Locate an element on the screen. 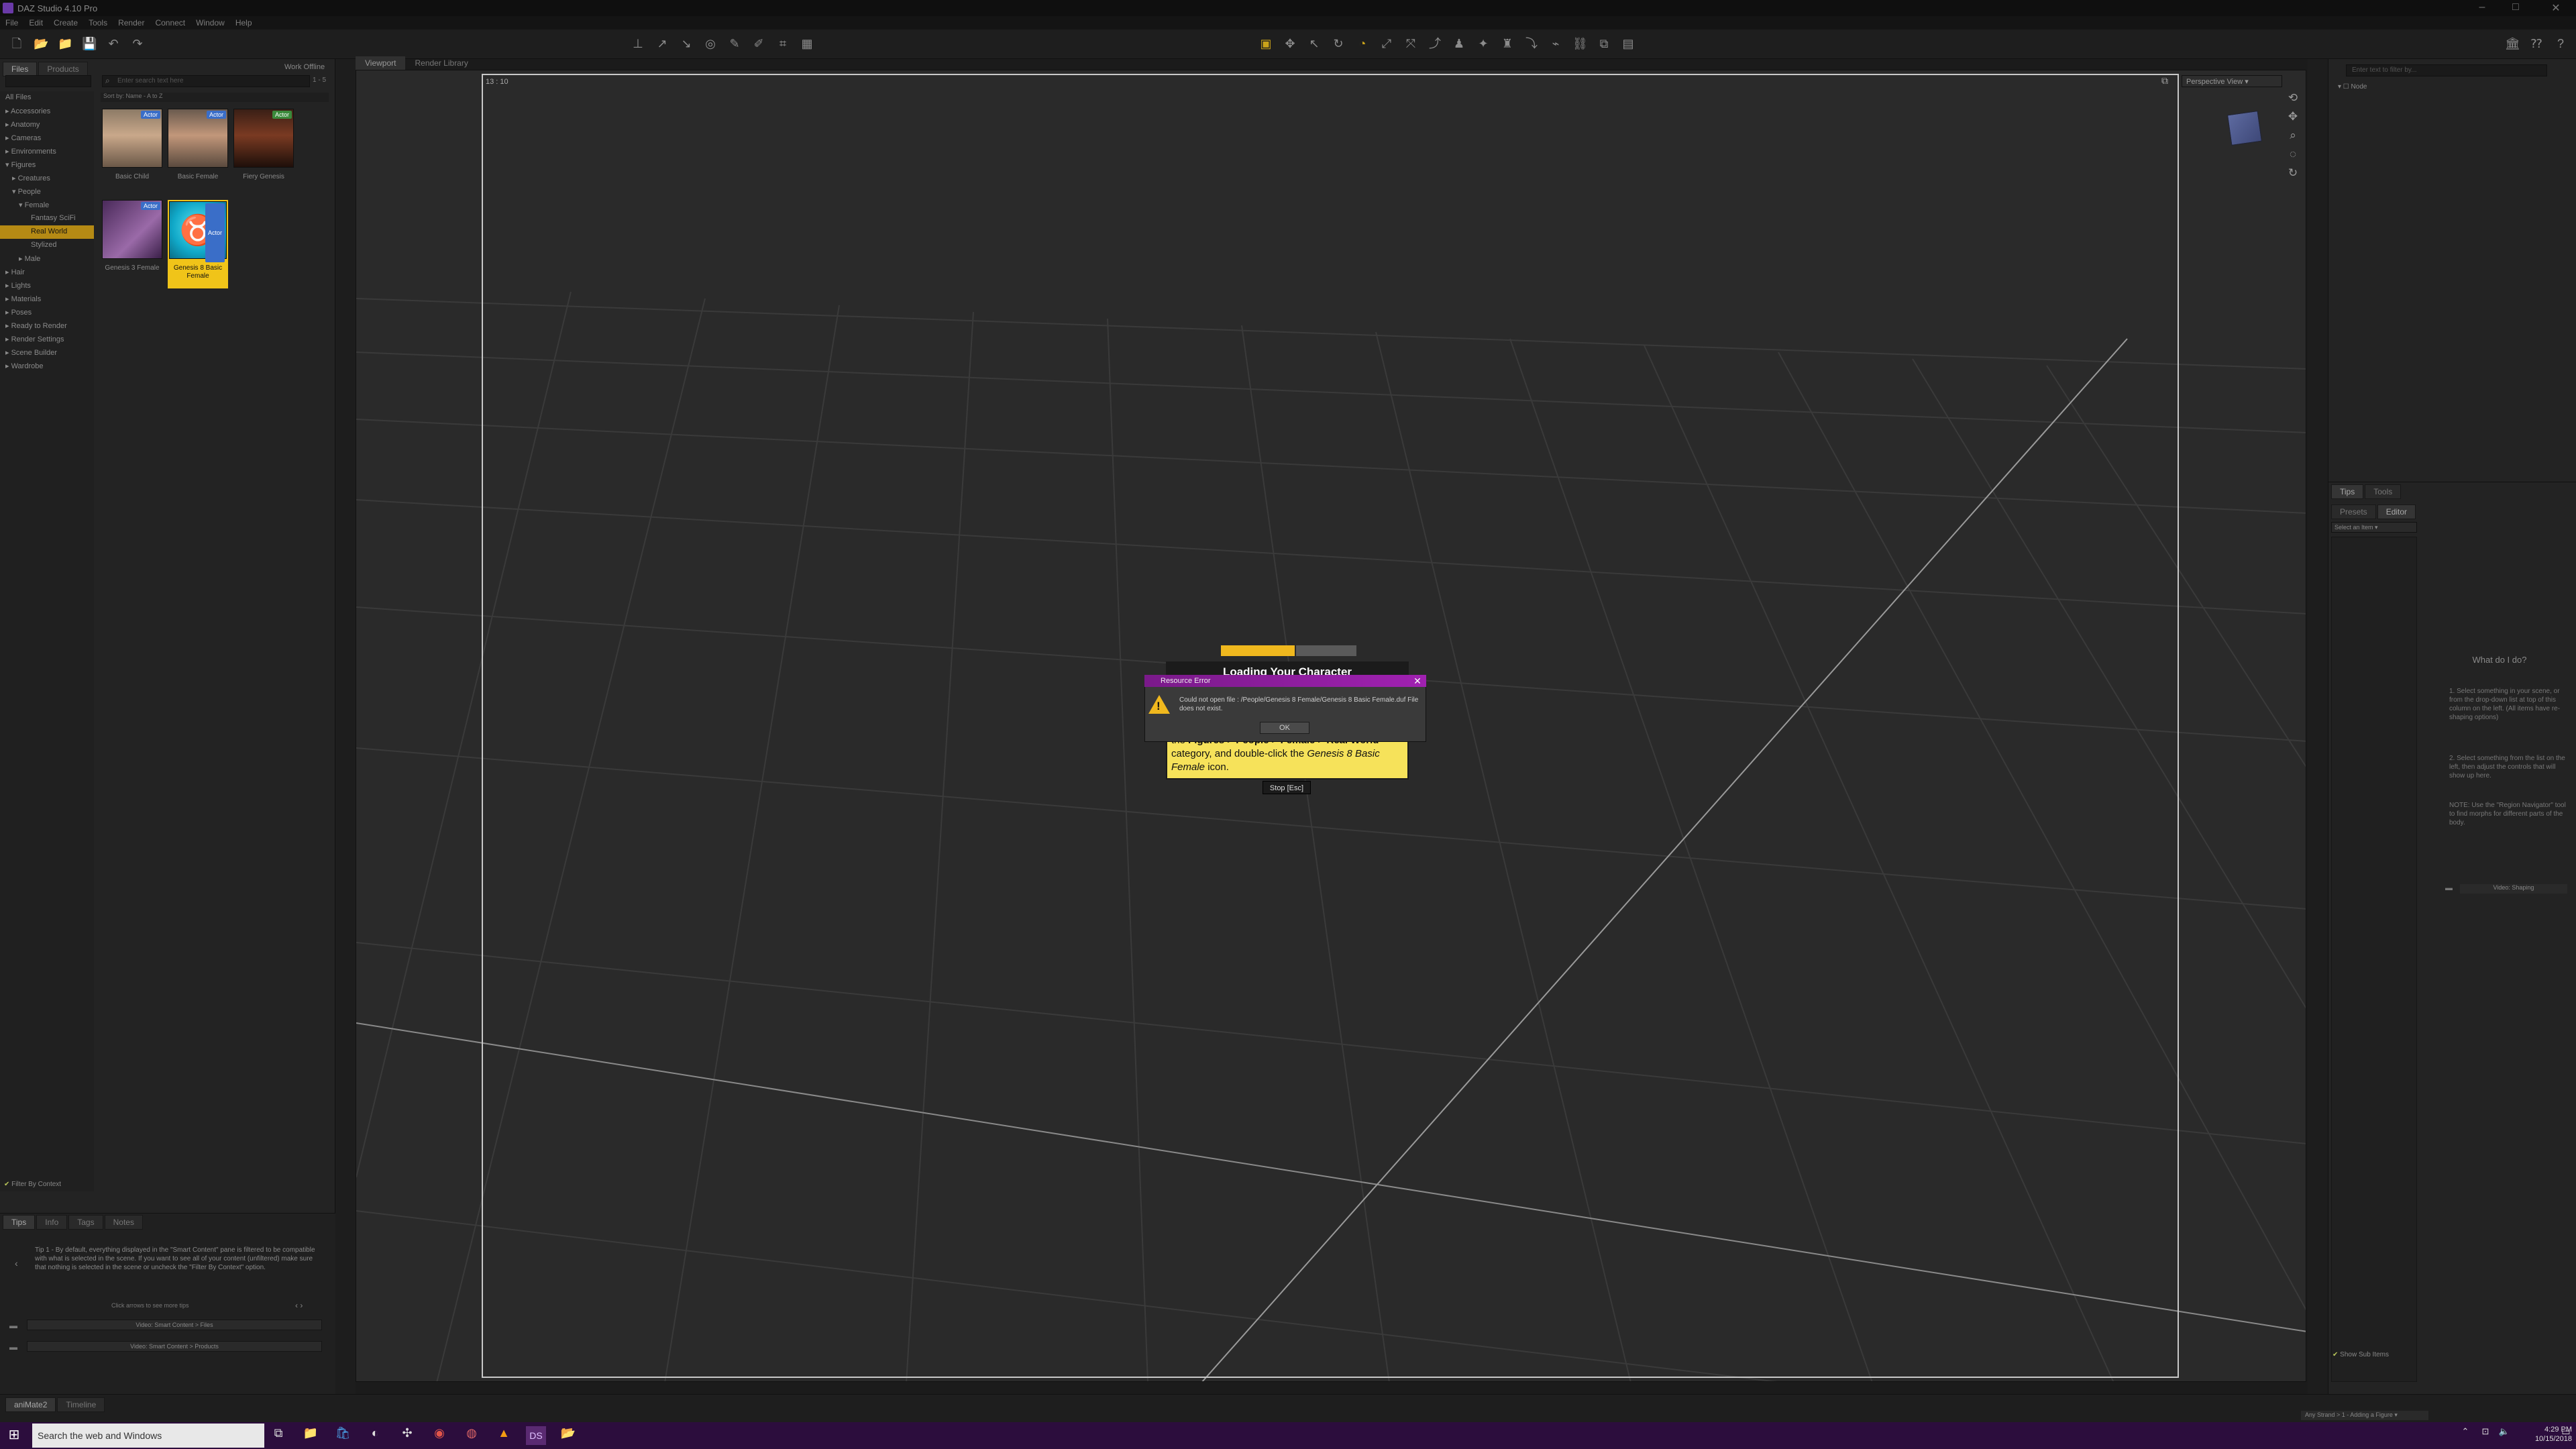 This screenshot has height=1449, width=2576. posing-tool-icon: ✦ is located at coordinates (1483, 43).